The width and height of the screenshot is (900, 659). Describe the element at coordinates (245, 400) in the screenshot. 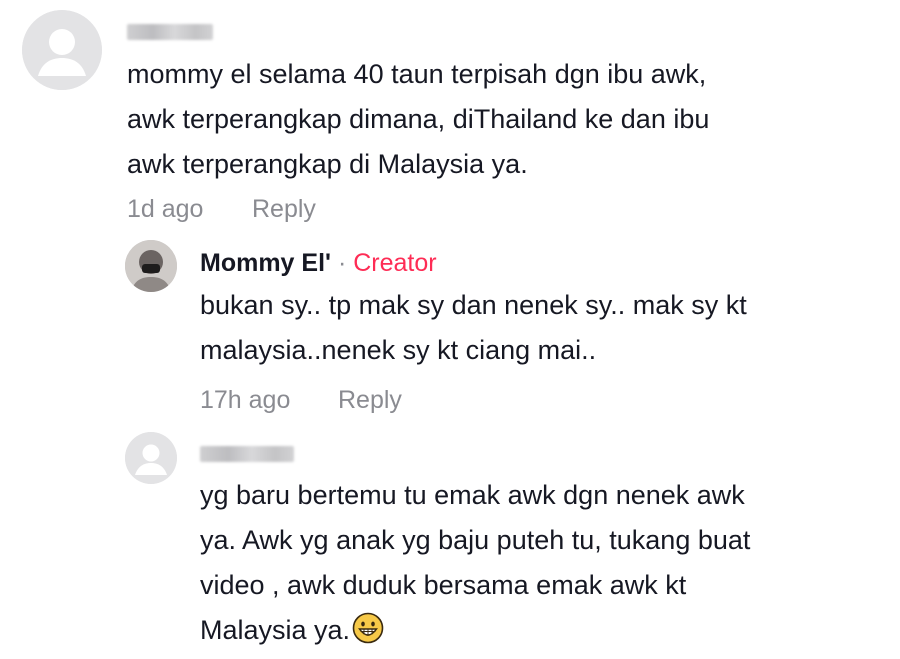

I see `reply-timestamp: 17h ago` at that location.